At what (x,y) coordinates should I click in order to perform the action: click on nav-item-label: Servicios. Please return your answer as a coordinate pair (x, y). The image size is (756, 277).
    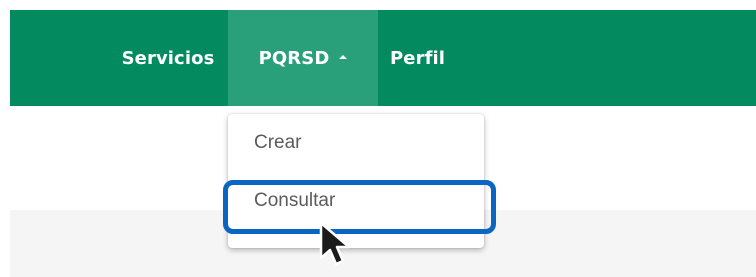
    Looking at the image, I should click on (168, 58).